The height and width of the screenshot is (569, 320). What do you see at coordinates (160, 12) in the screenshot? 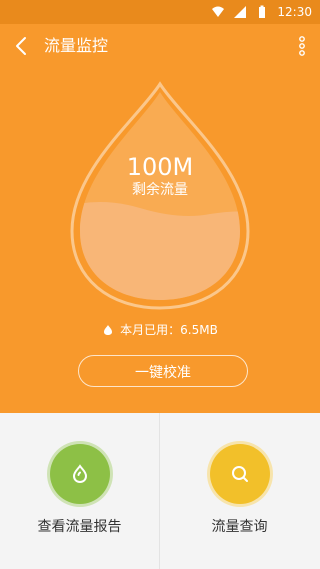
I see `status-bar: 12:30` at bounding box center [160, 12].